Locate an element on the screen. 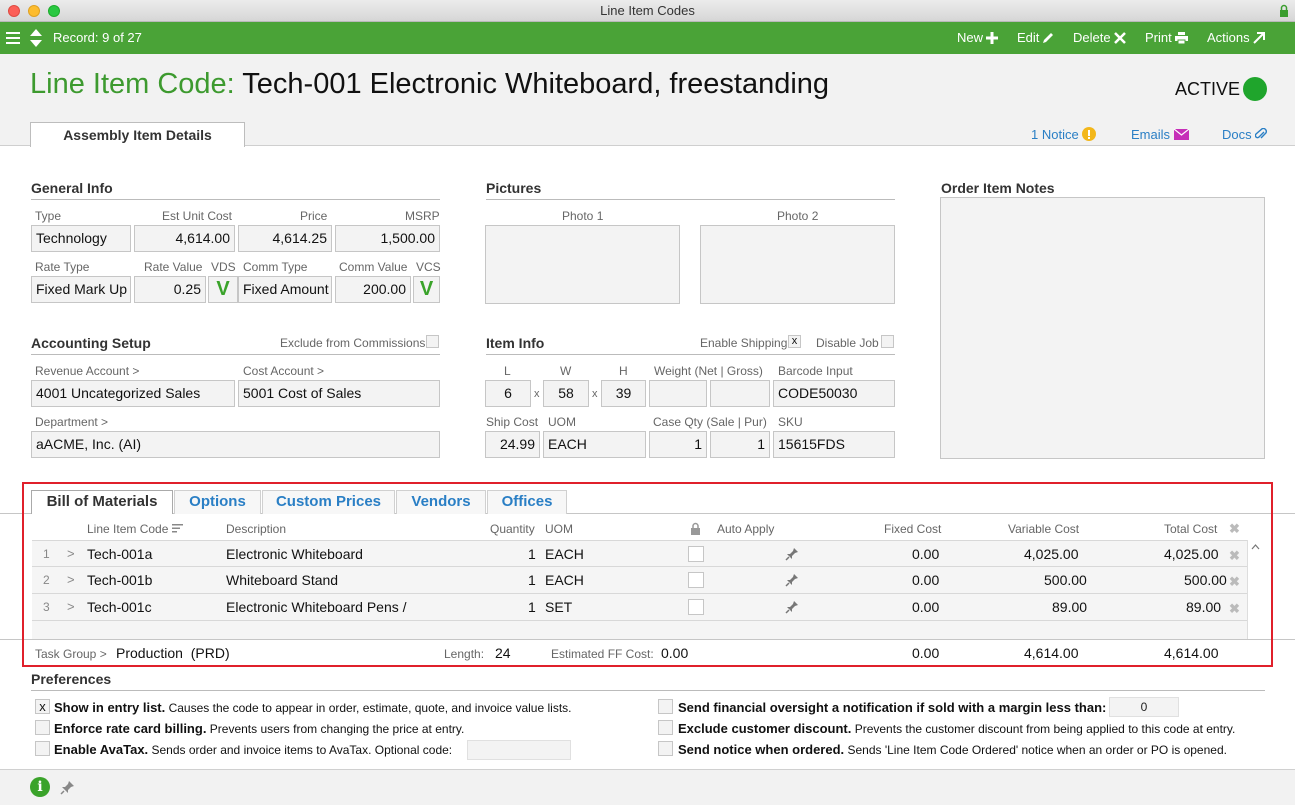 The height and width of the screenshot is (805, 1295). photo1-label: Photo 1 is located at coordinates (583, 216).